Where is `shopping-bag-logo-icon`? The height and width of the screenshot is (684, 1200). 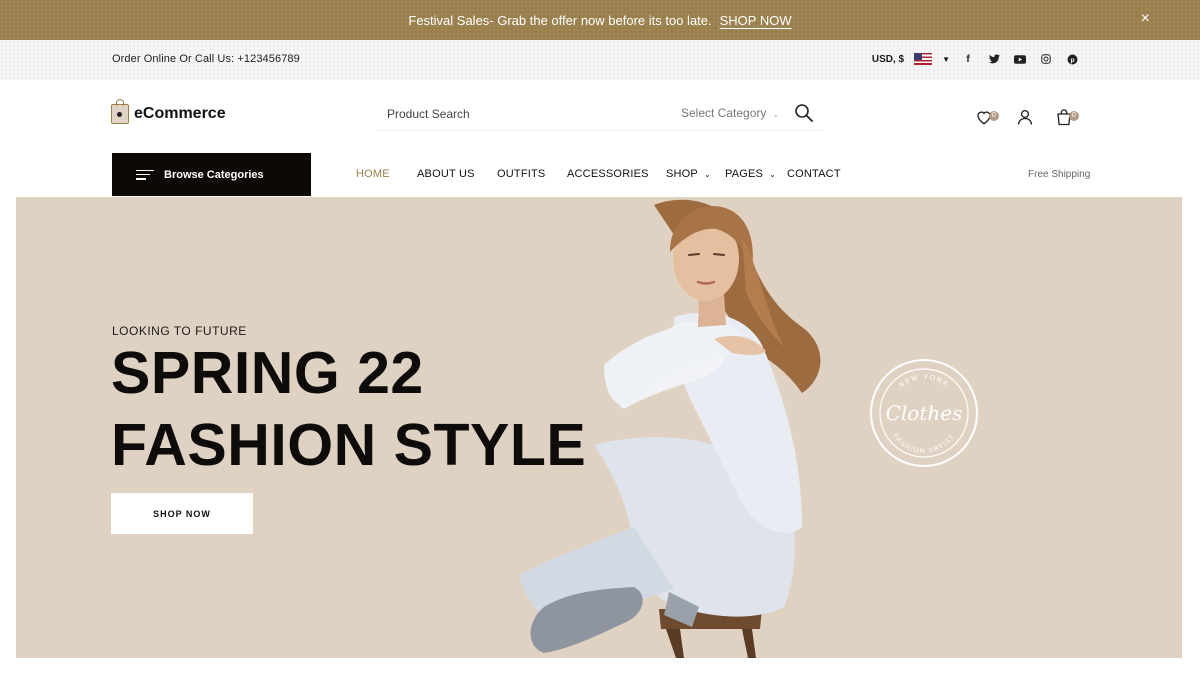
shopping-bag-logo-icon is located at coordinates (120, 111).